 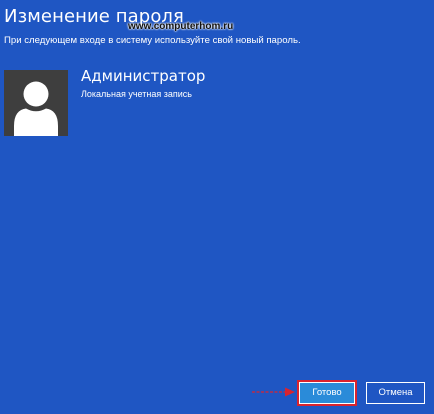 What do you see at coordinates (273, 392) in the screenshot?
I see `red-arrow-annotation` at bounding box center [273, 392].